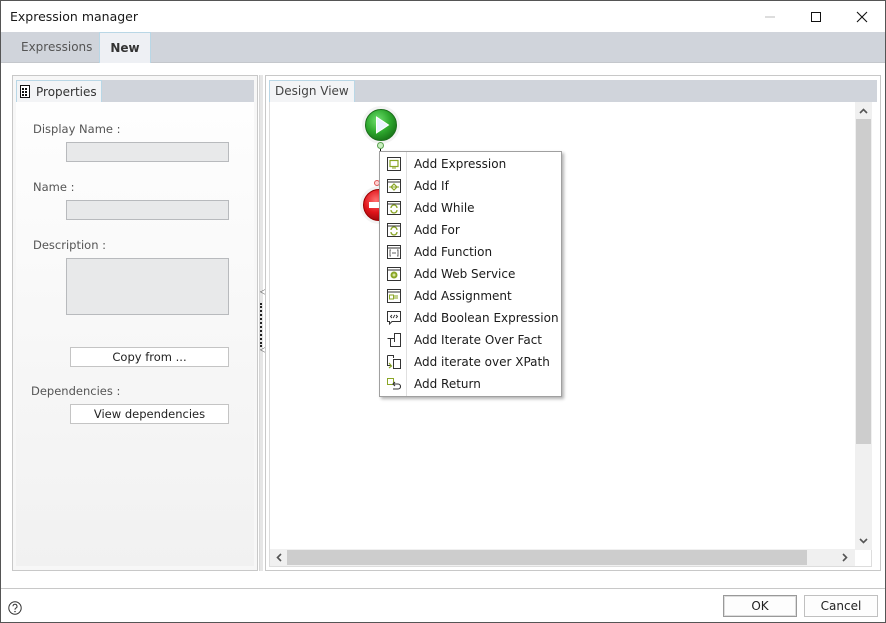 The width and height of the screenshot is (886, 623). I want to click on dependencies-label: Dependencies :, so click(76, 391).